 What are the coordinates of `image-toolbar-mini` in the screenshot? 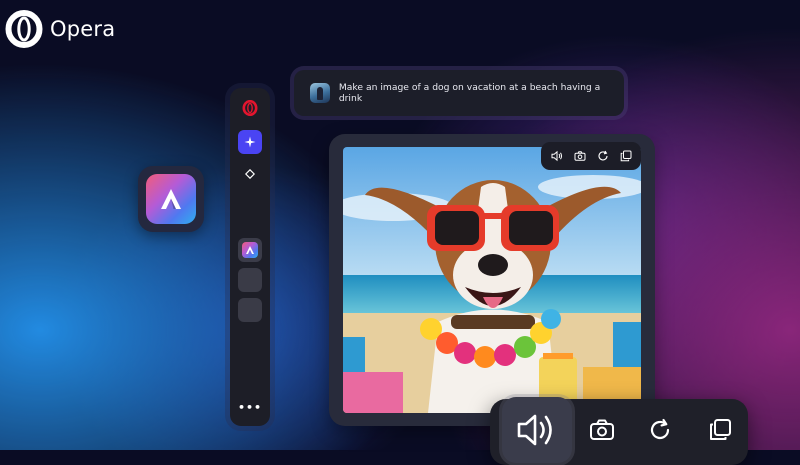 It's located at (591, 156).